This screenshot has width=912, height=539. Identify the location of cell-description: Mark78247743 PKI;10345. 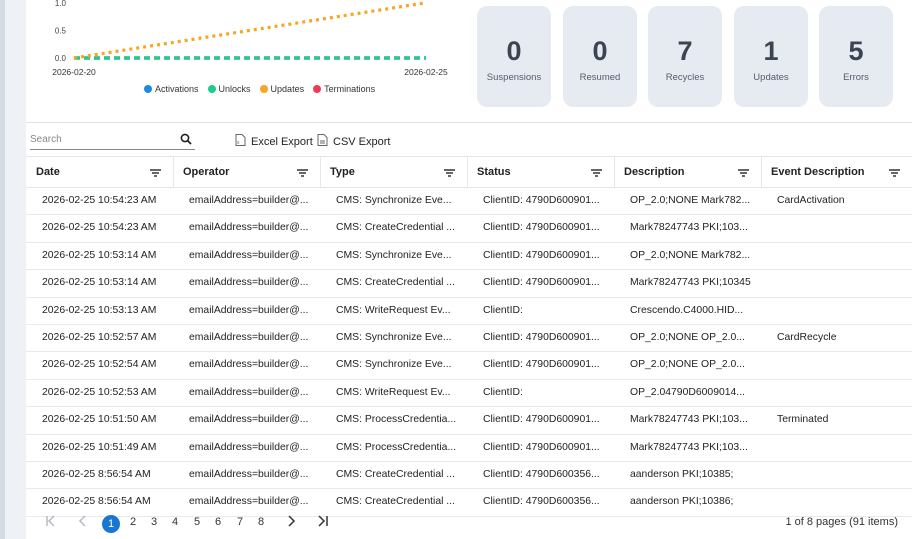
(690, 283).